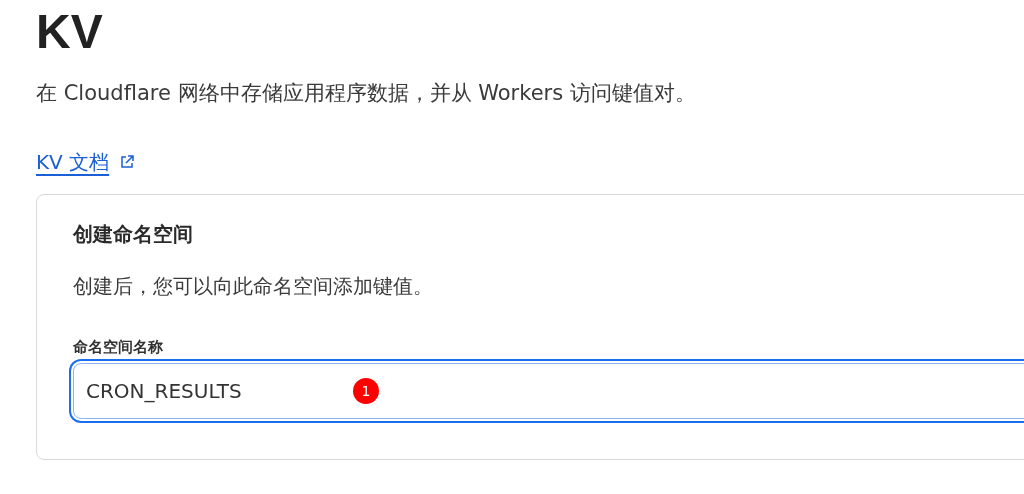 This screenshot has width=1024, height=494. What do you see at coordinates (73, 162) in the screenshot?
I see `docs-link: KV 文档` at bounding box center [73, 162].